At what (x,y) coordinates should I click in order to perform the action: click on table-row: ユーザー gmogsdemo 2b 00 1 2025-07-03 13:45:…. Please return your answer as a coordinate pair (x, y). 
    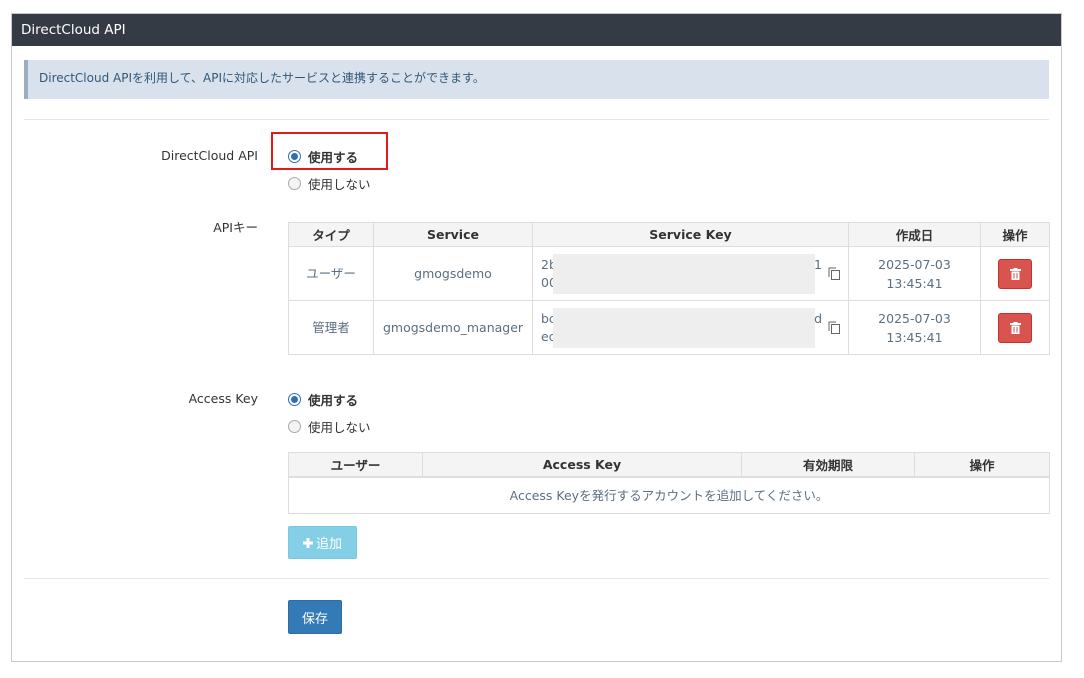
    Looking at the image, I should click on (669, 273).